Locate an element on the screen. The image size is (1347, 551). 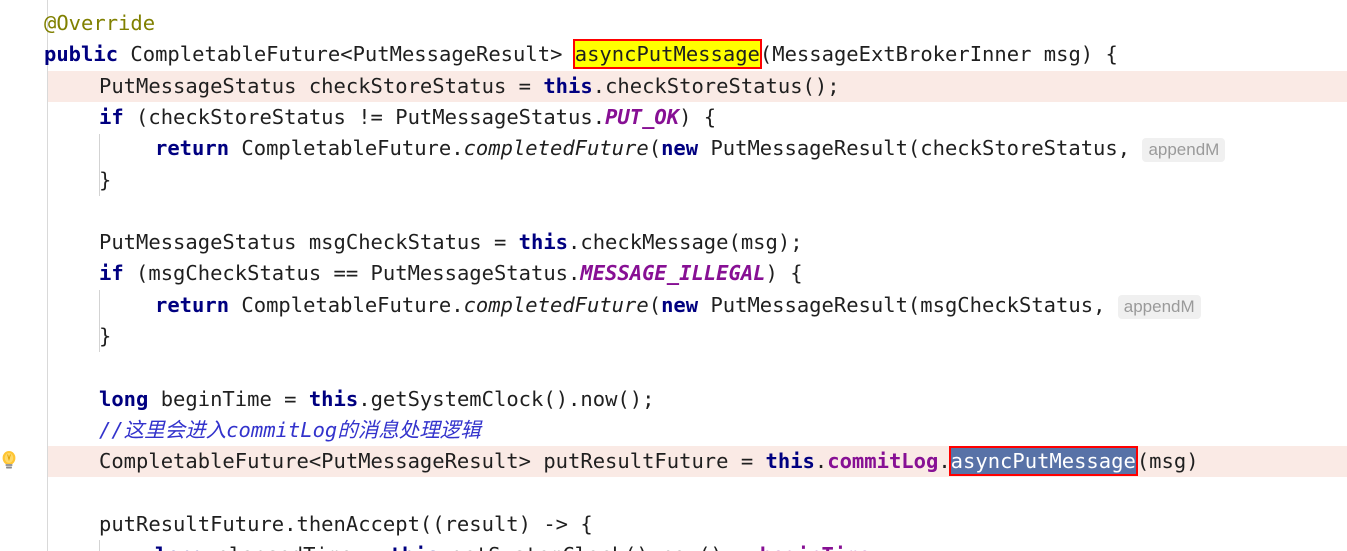
keyword-return: return is located at coordinates (192, 148).